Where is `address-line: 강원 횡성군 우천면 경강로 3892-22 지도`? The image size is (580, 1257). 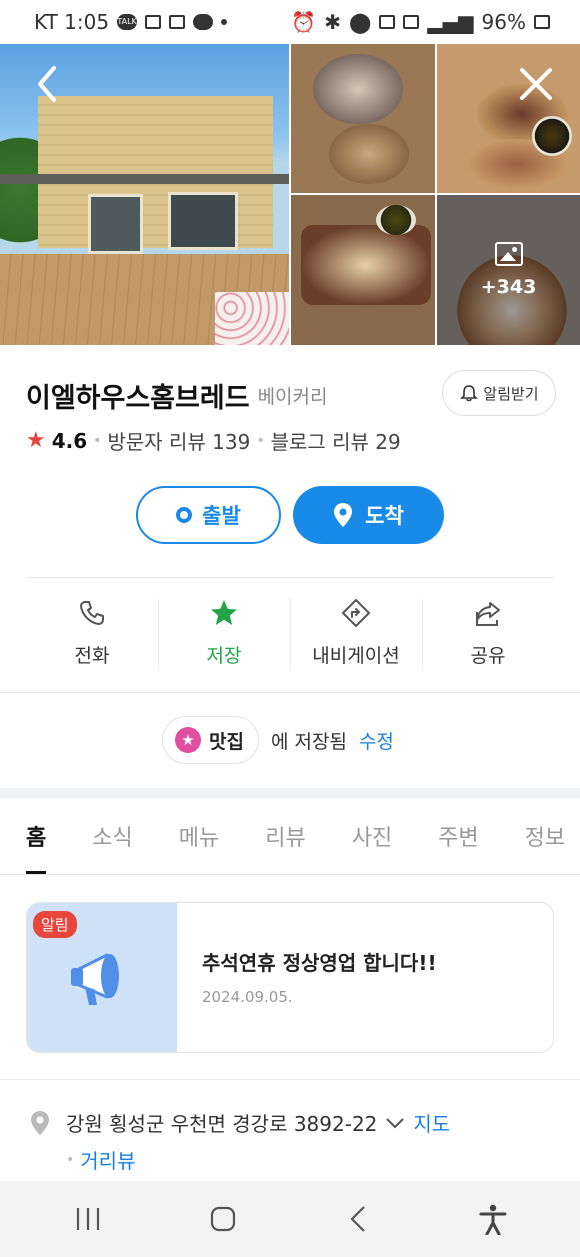 address-line: 강원 횡성군 우천면 경강로 3892-22 지도 is located at coordinates (240, 1122).